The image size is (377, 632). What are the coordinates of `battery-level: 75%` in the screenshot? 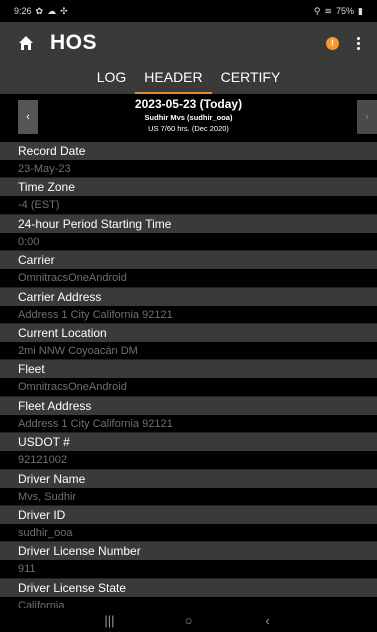 It's located at (345, 11).